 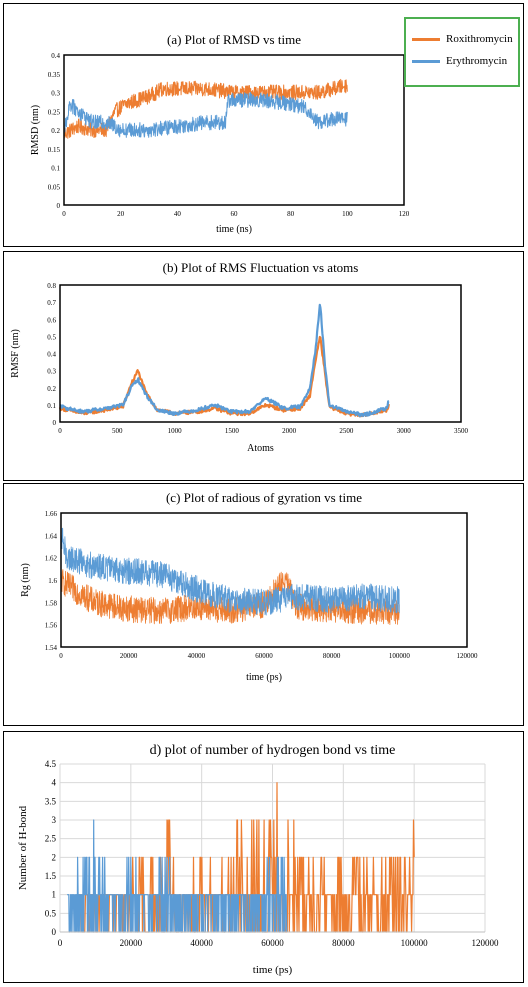 I want to click on legend-item-erythromycin: Erythromycin, so click(x=459, y=61).